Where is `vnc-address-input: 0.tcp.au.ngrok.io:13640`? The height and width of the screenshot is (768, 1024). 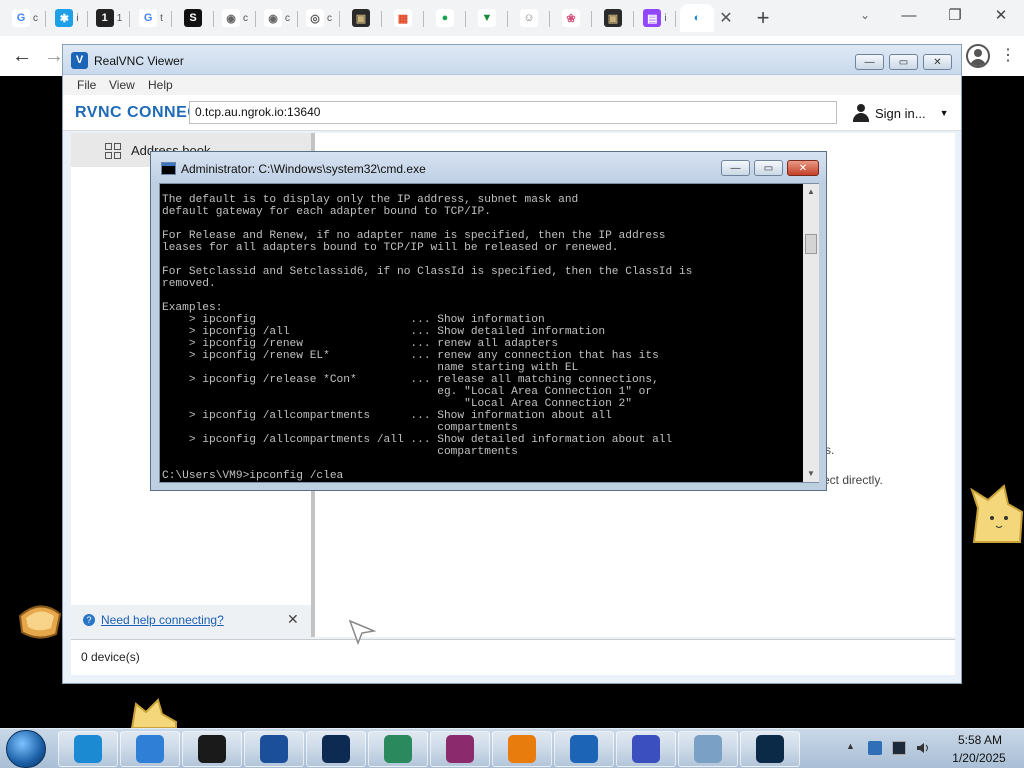
vnc-address-input: 0.tcp.au.ngrok.io:13640 is located at coordinates (513, 112).